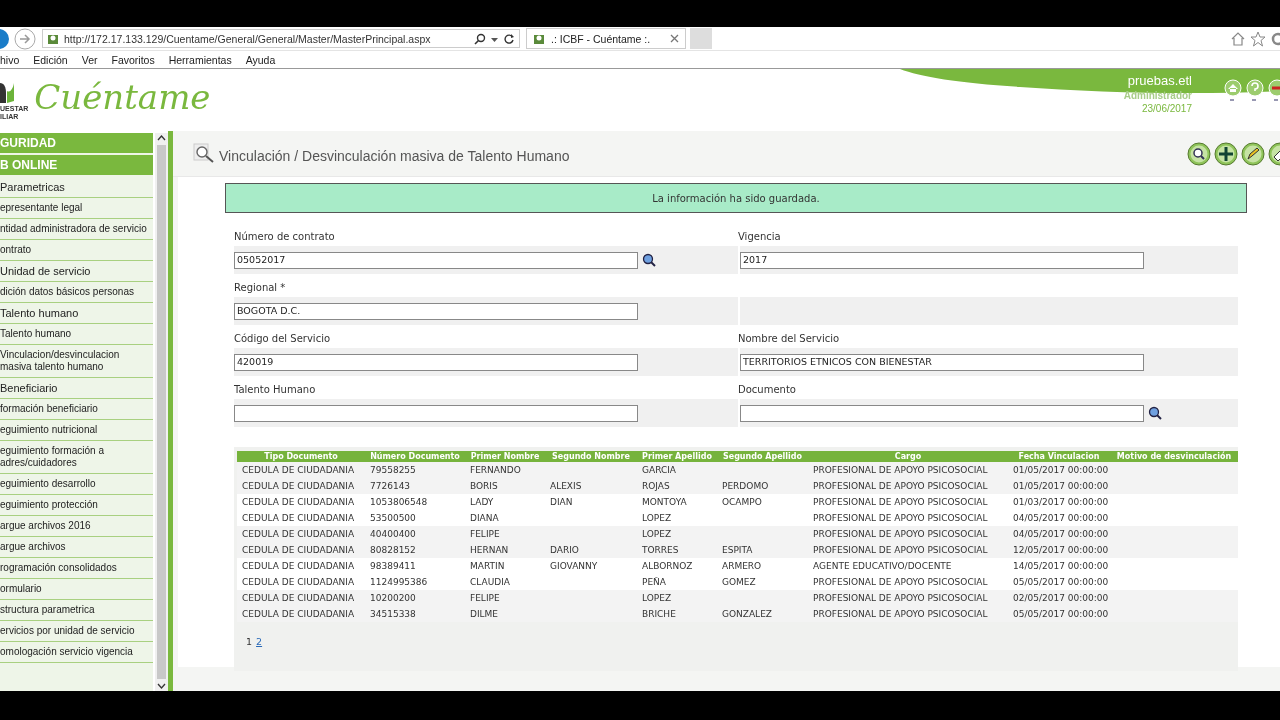 The image size is (1280, 720). Describe the element at coordinates (200, 59) in the screenshot. I see `menu-item: Herramientas` at that location.